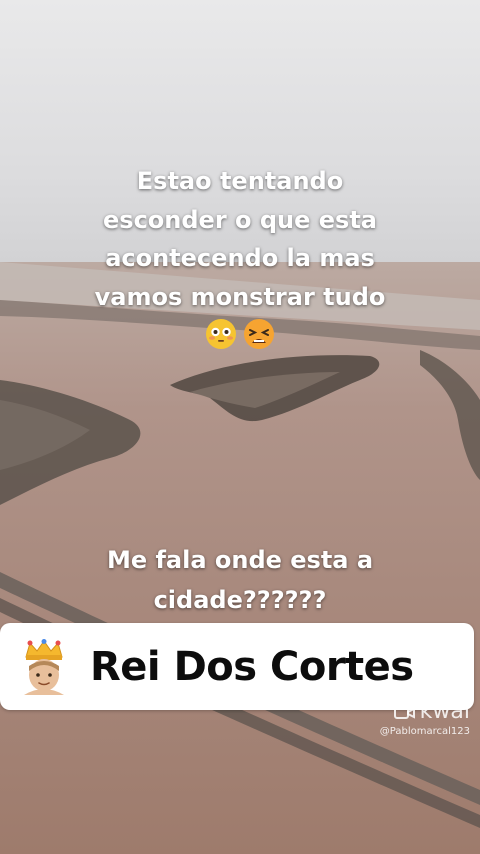  Describe the element at coordinates (240, 219) in the screenshot. I see `caption-line: esconder o que esta` at that location.